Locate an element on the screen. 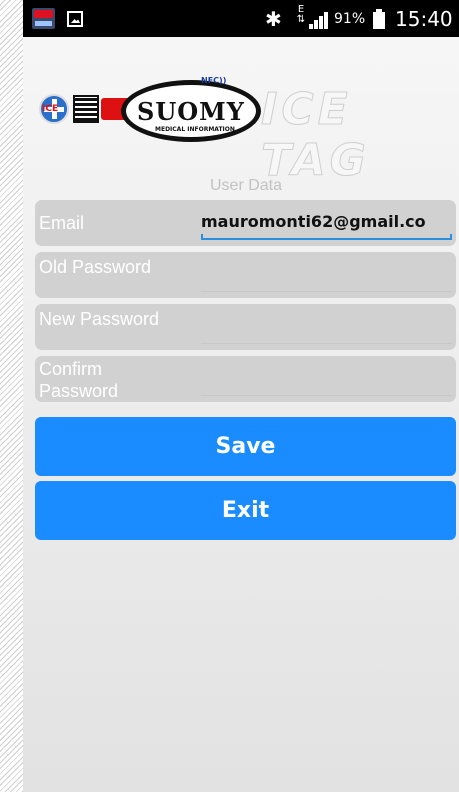 The width and height of the screenshot is (459, 792). ice-badge-label: ICE is located at coordinates (50, 109).